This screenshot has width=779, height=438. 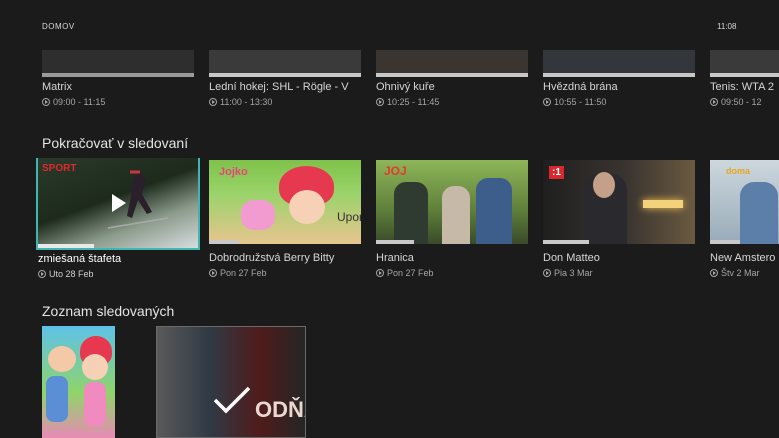 I want to click on watchlist-heading: Zoznam sledovaných, so click(x=108, y=311).